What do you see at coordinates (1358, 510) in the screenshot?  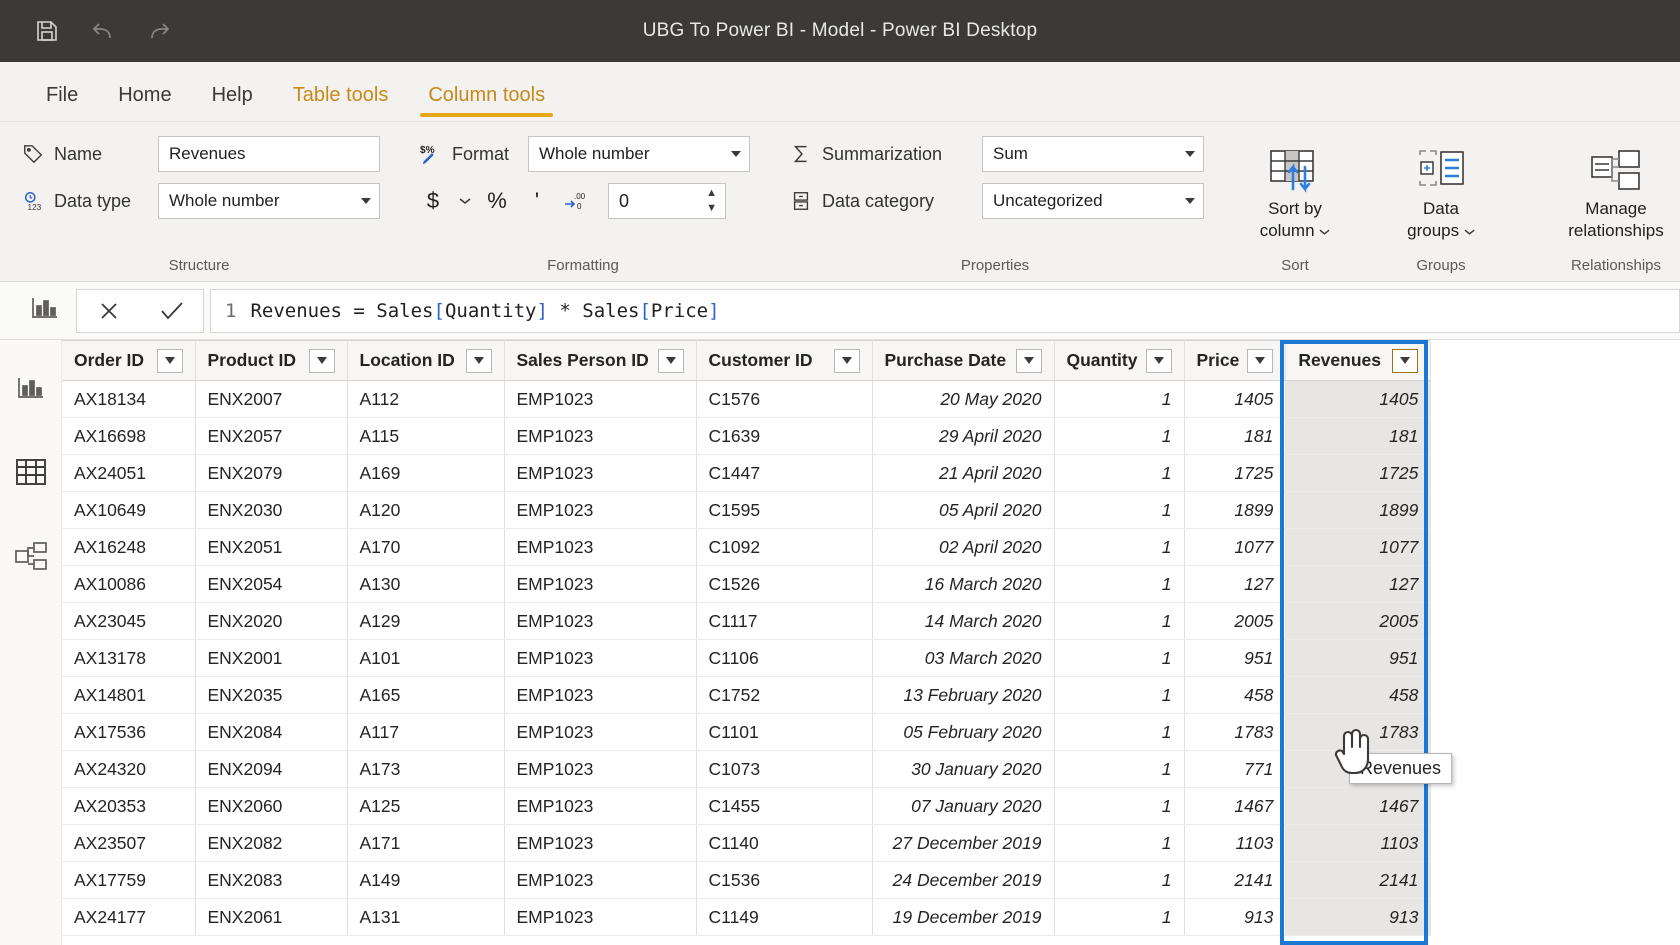 I see `cell-revenues: 1899` at bounding box center [1358, 510].